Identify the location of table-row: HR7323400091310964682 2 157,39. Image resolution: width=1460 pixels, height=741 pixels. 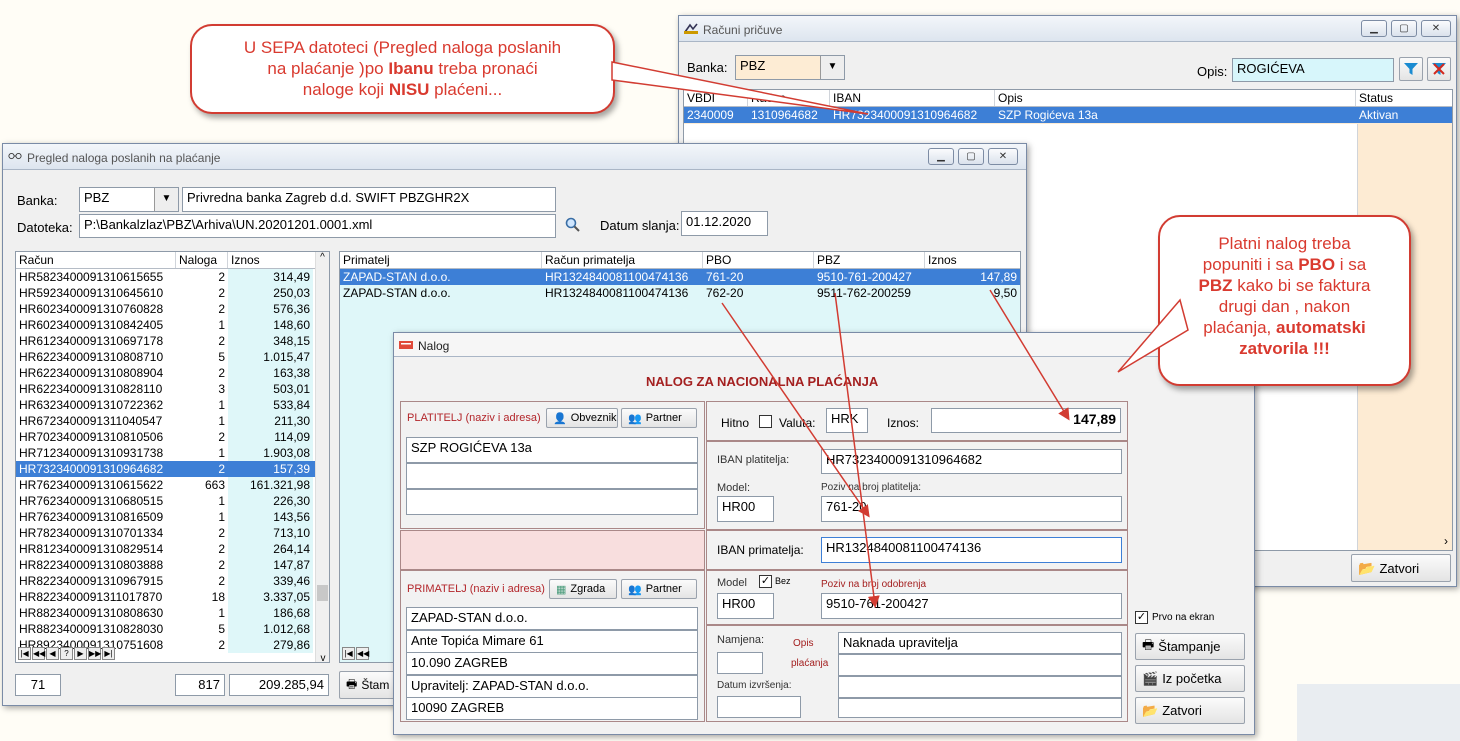
(172, 469).